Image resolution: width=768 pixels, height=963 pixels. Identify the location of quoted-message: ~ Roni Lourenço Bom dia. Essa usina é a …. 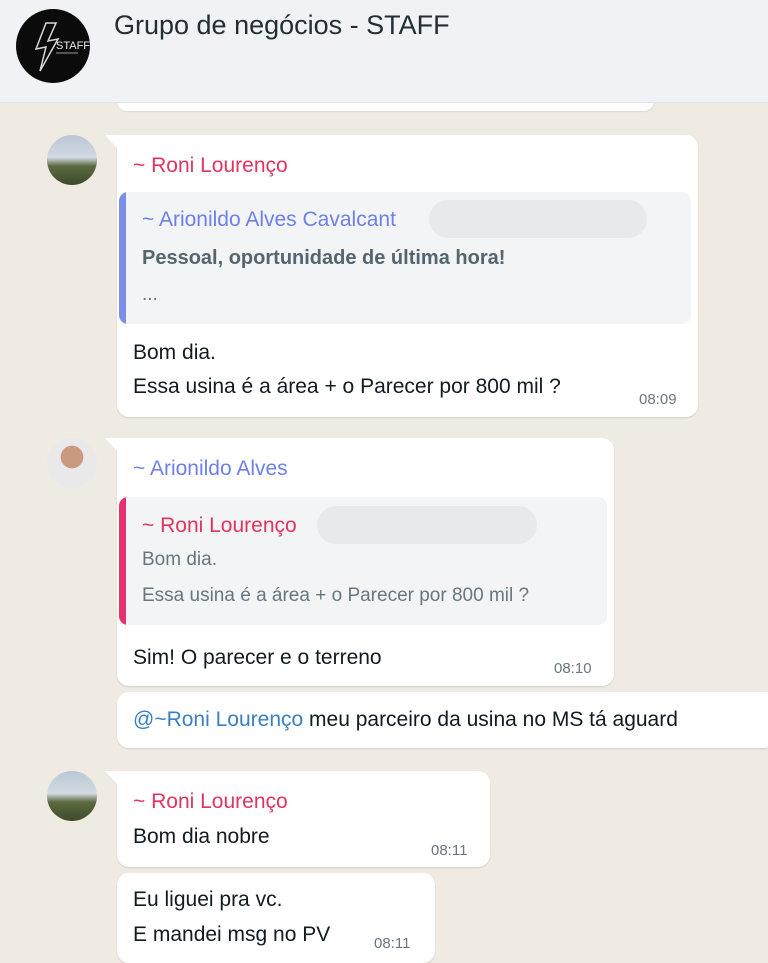
(363, 561).